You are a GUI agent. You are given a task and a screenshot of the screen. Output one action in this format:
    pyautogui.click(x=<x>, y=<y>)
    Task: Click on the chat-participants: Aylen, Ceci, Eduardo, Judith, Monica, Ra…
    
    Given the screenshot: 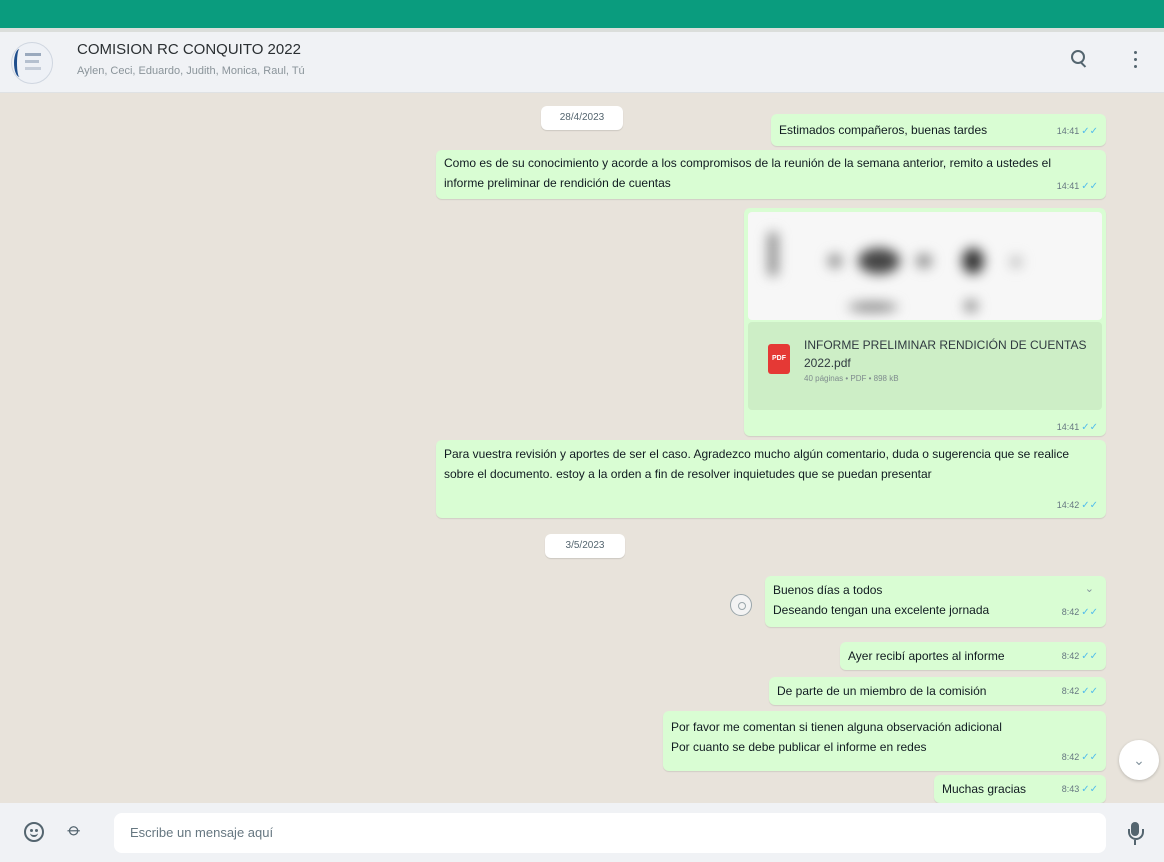 What is the action you would take?
    pyautogui.click(x=191, y=71)
    